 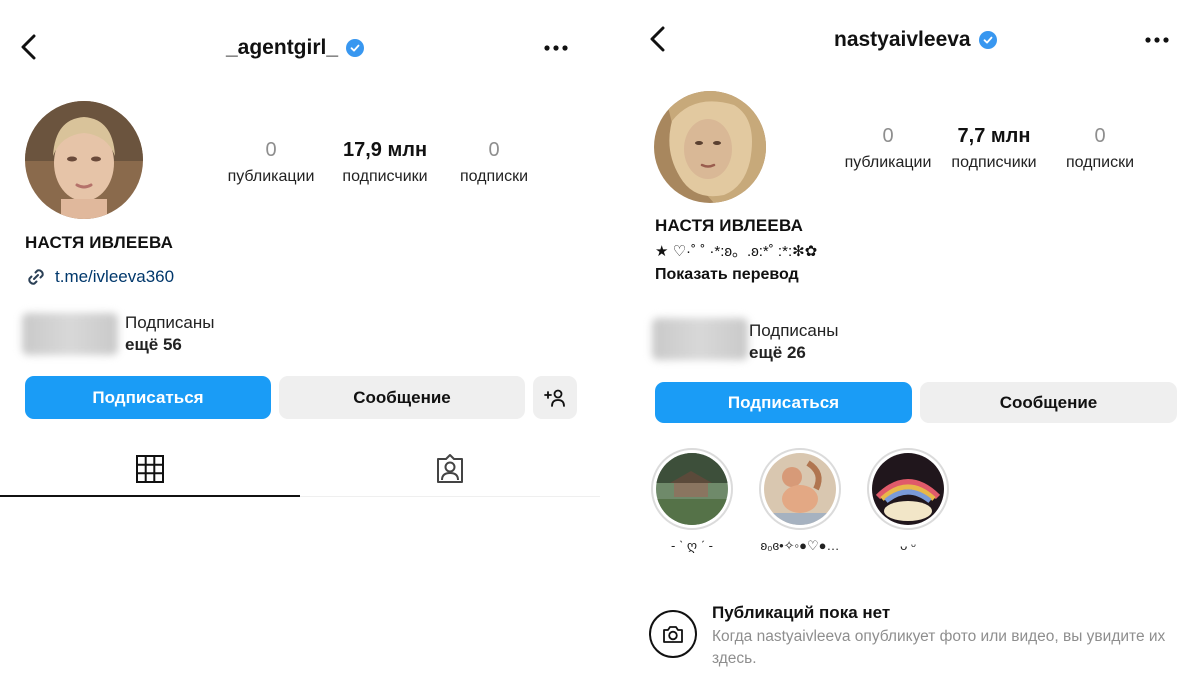 I want to click on followed-by-text: Подписаны ещё 26, so click(x=793, y=342).